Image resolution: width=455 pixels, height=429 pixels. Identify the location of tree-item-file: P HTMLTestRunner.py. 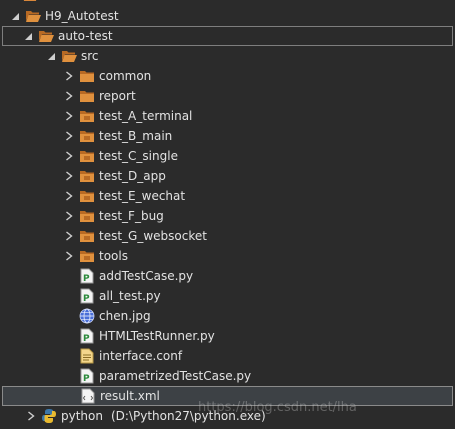
(227, 336).